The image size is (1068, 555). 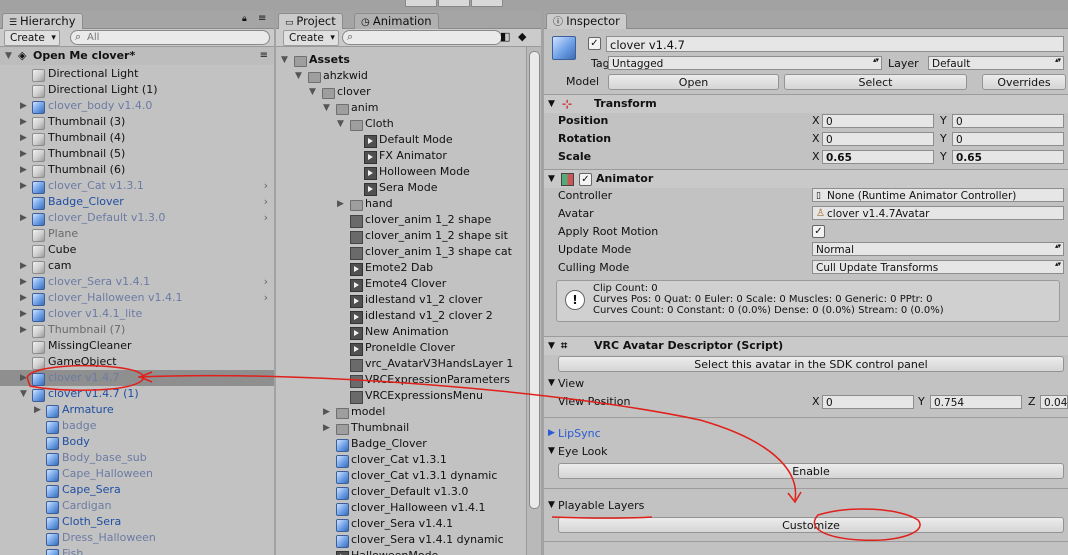 I want to click on foldout-arrow-icon: ▶, so click(x=551, y=433).